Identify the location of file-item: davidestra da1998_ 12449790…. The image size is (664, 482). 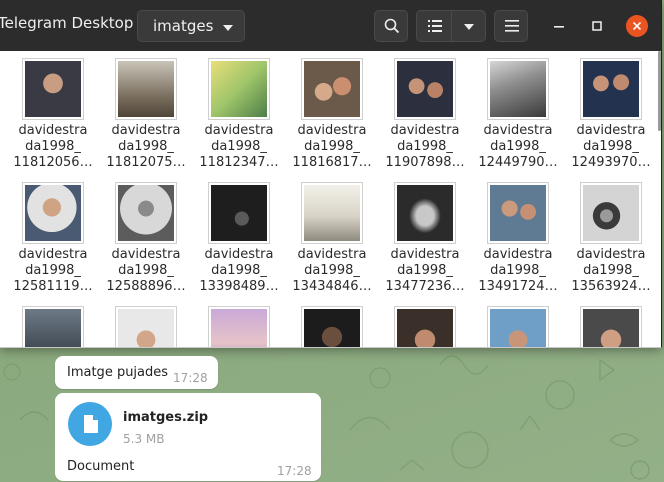
(518, 113).